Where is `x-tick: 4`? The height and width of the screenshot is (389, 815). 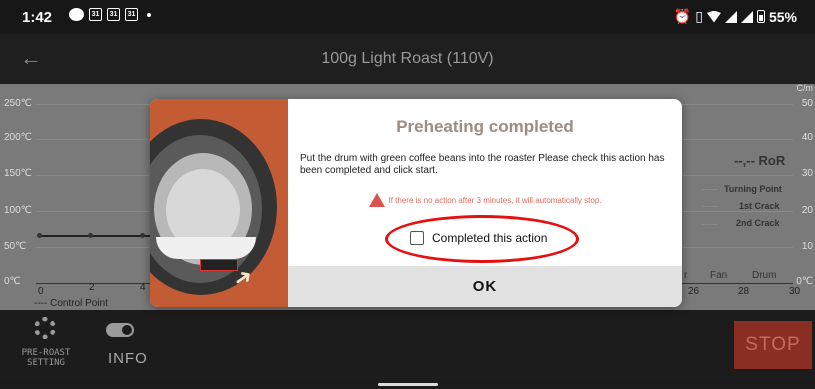 x-tick: 4 is located at coordinates (143, 287).